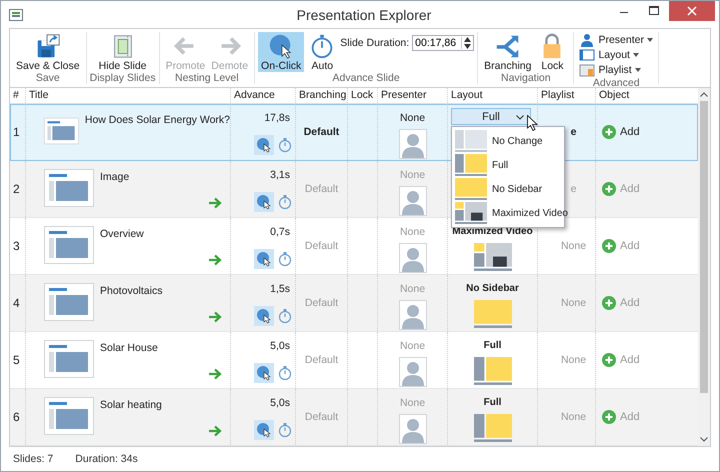 The height and width of the screenshot is (472, 720). Describe the element at coordinates (366, 78) in the screenshot. I see `group-label: Advance Slide` at that location.